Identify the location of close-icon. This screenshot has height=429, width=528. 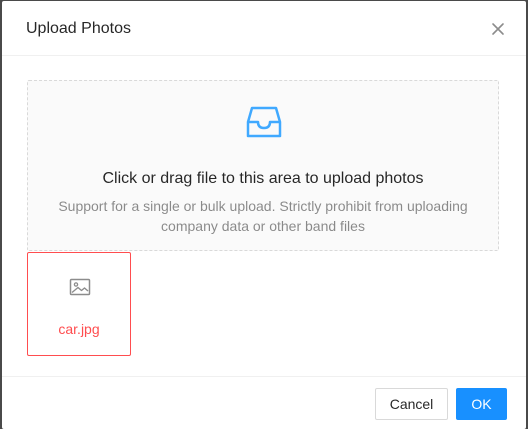
(498, 29).